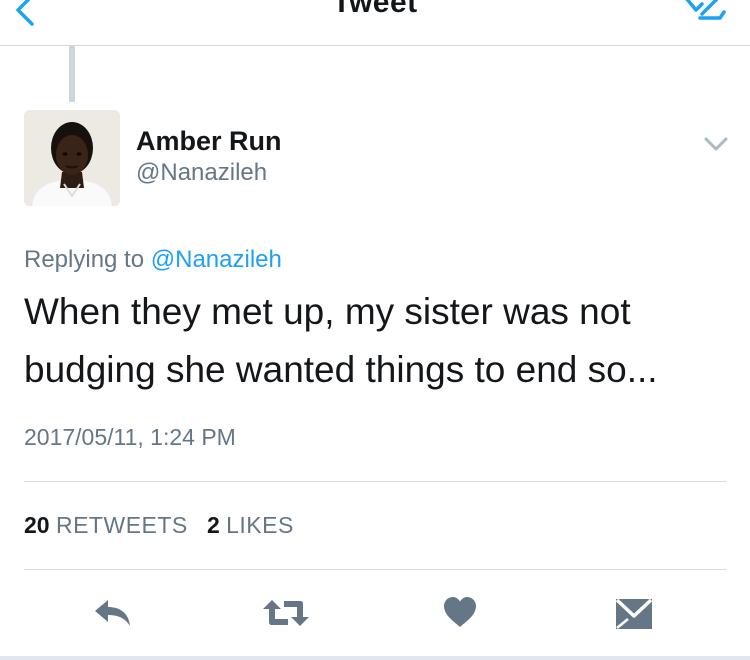 The width and height of the screenshot is (750, 660). What do you see at coordinates (375, 9) in the screenshot?
I see `page-title: Tweet` at bounding box center [375, 9].